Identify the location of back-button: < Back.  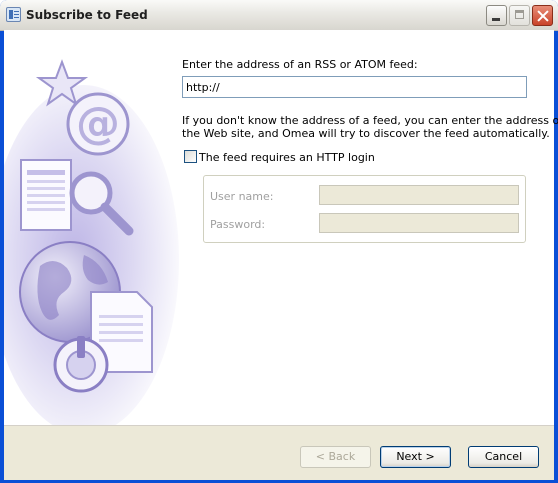
(335, 457).